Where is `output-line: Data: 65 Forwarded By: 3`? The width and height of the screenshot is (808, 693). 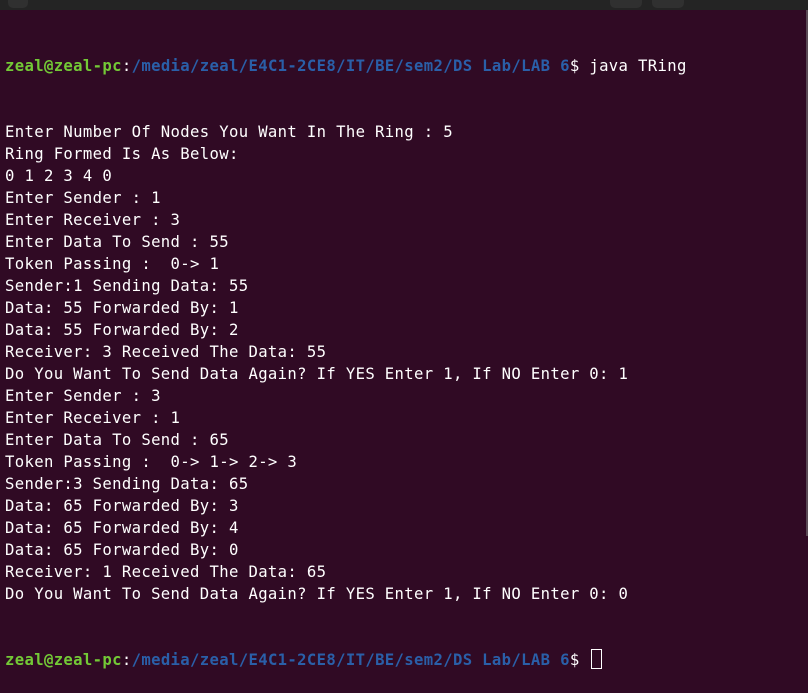 output-line: Data: 65 Forwarded By: 3 is located at coordinates (122, 506).